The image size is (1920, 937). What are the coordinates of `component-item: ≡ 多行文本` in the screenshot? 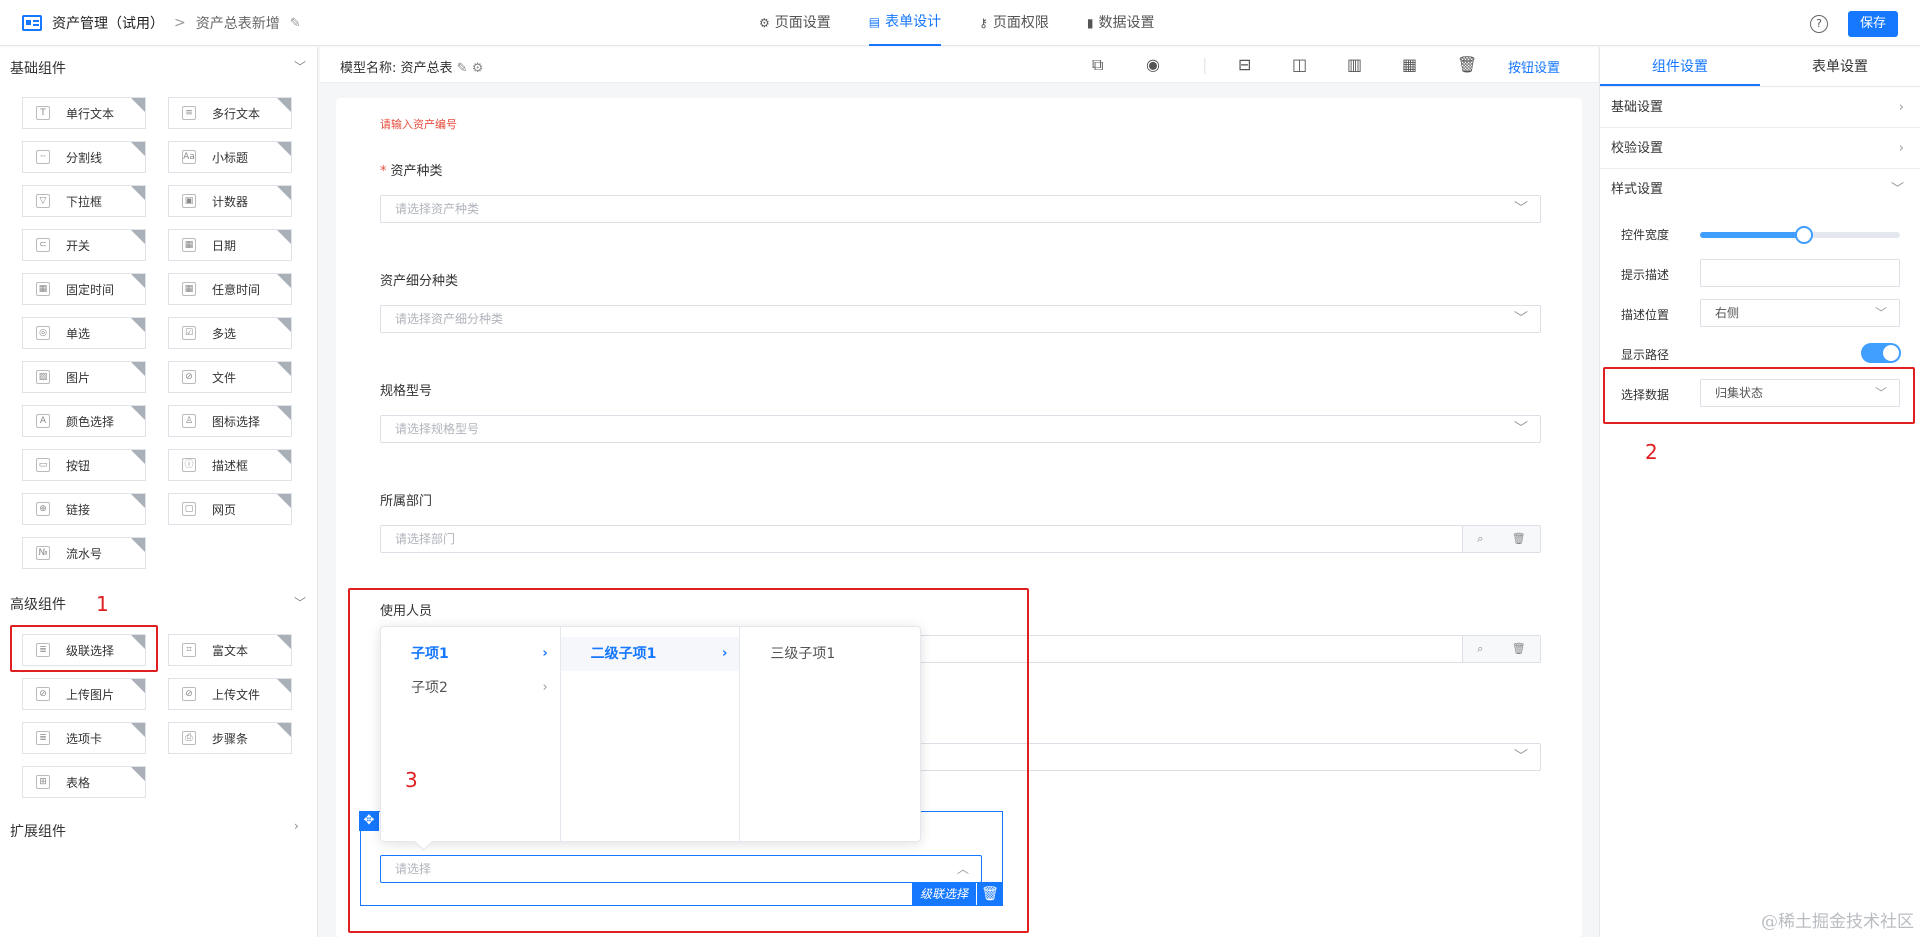 It's located at (230, 113).